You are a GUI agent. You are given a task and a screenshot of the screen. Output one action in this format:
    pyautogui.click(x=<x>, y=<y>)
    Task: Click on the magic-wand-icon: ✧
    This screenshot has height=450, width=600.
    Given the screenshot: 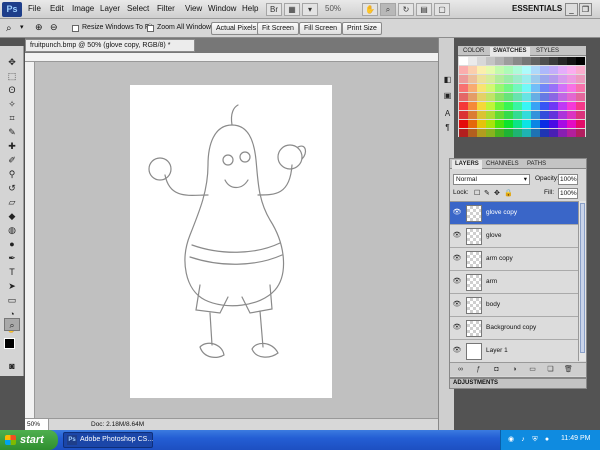 What is the action you would take?
    pyautogui.click(x=12, y=104)
    